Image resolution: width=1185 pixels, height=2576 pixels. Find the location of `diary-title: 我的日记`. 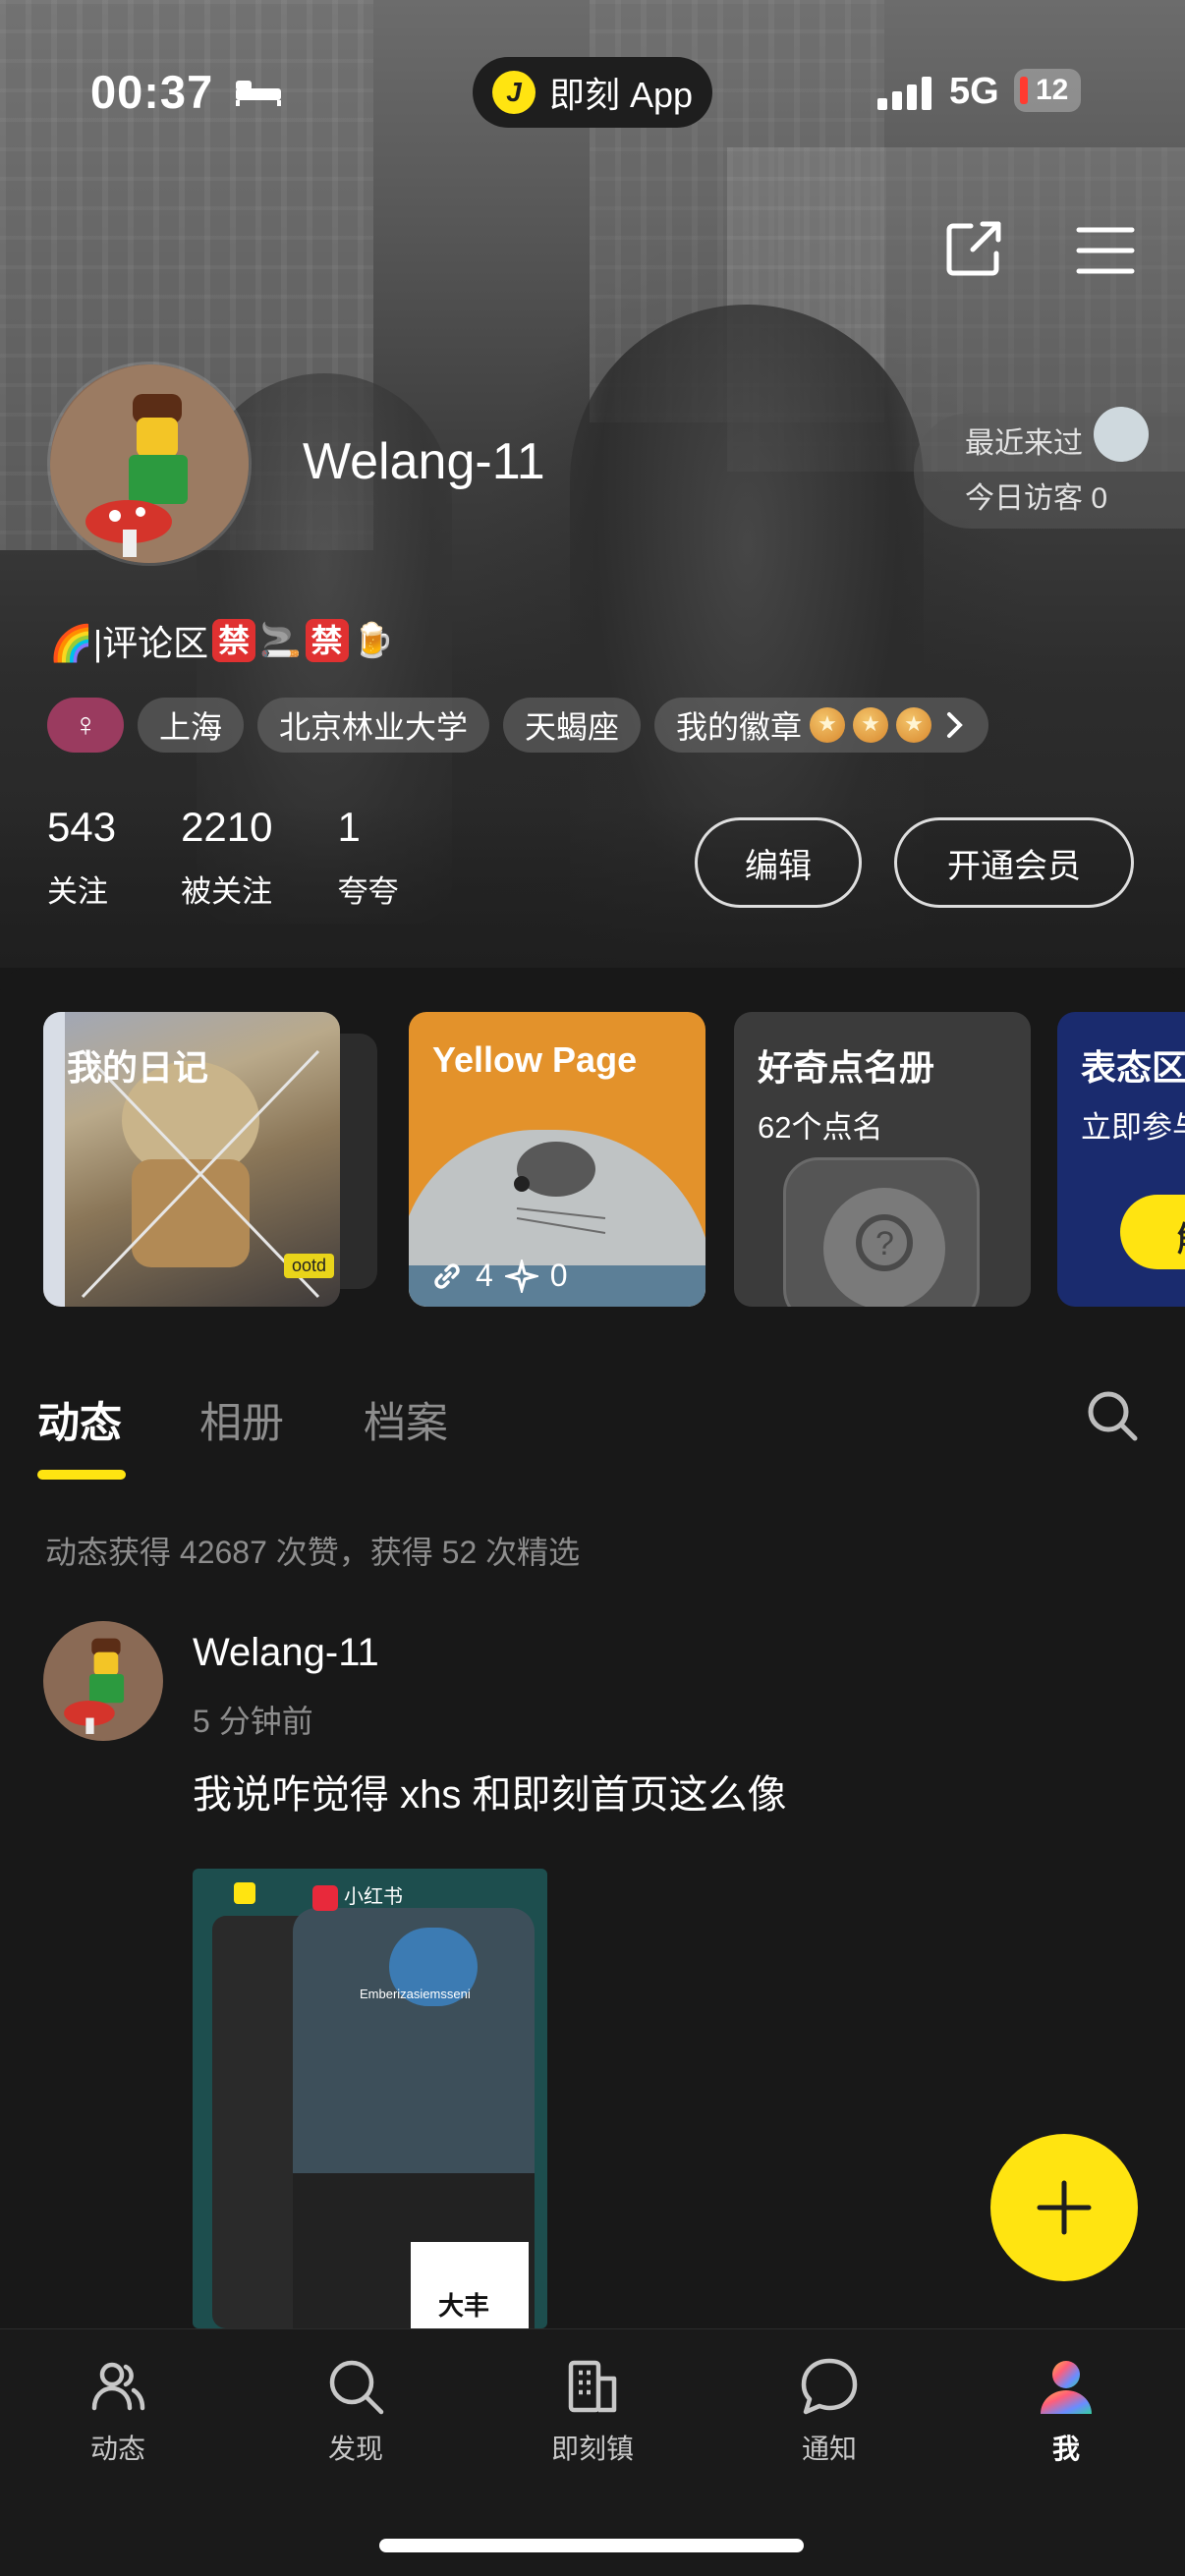

diary-title: 我的日记 is located at coordinates (138, 1067).